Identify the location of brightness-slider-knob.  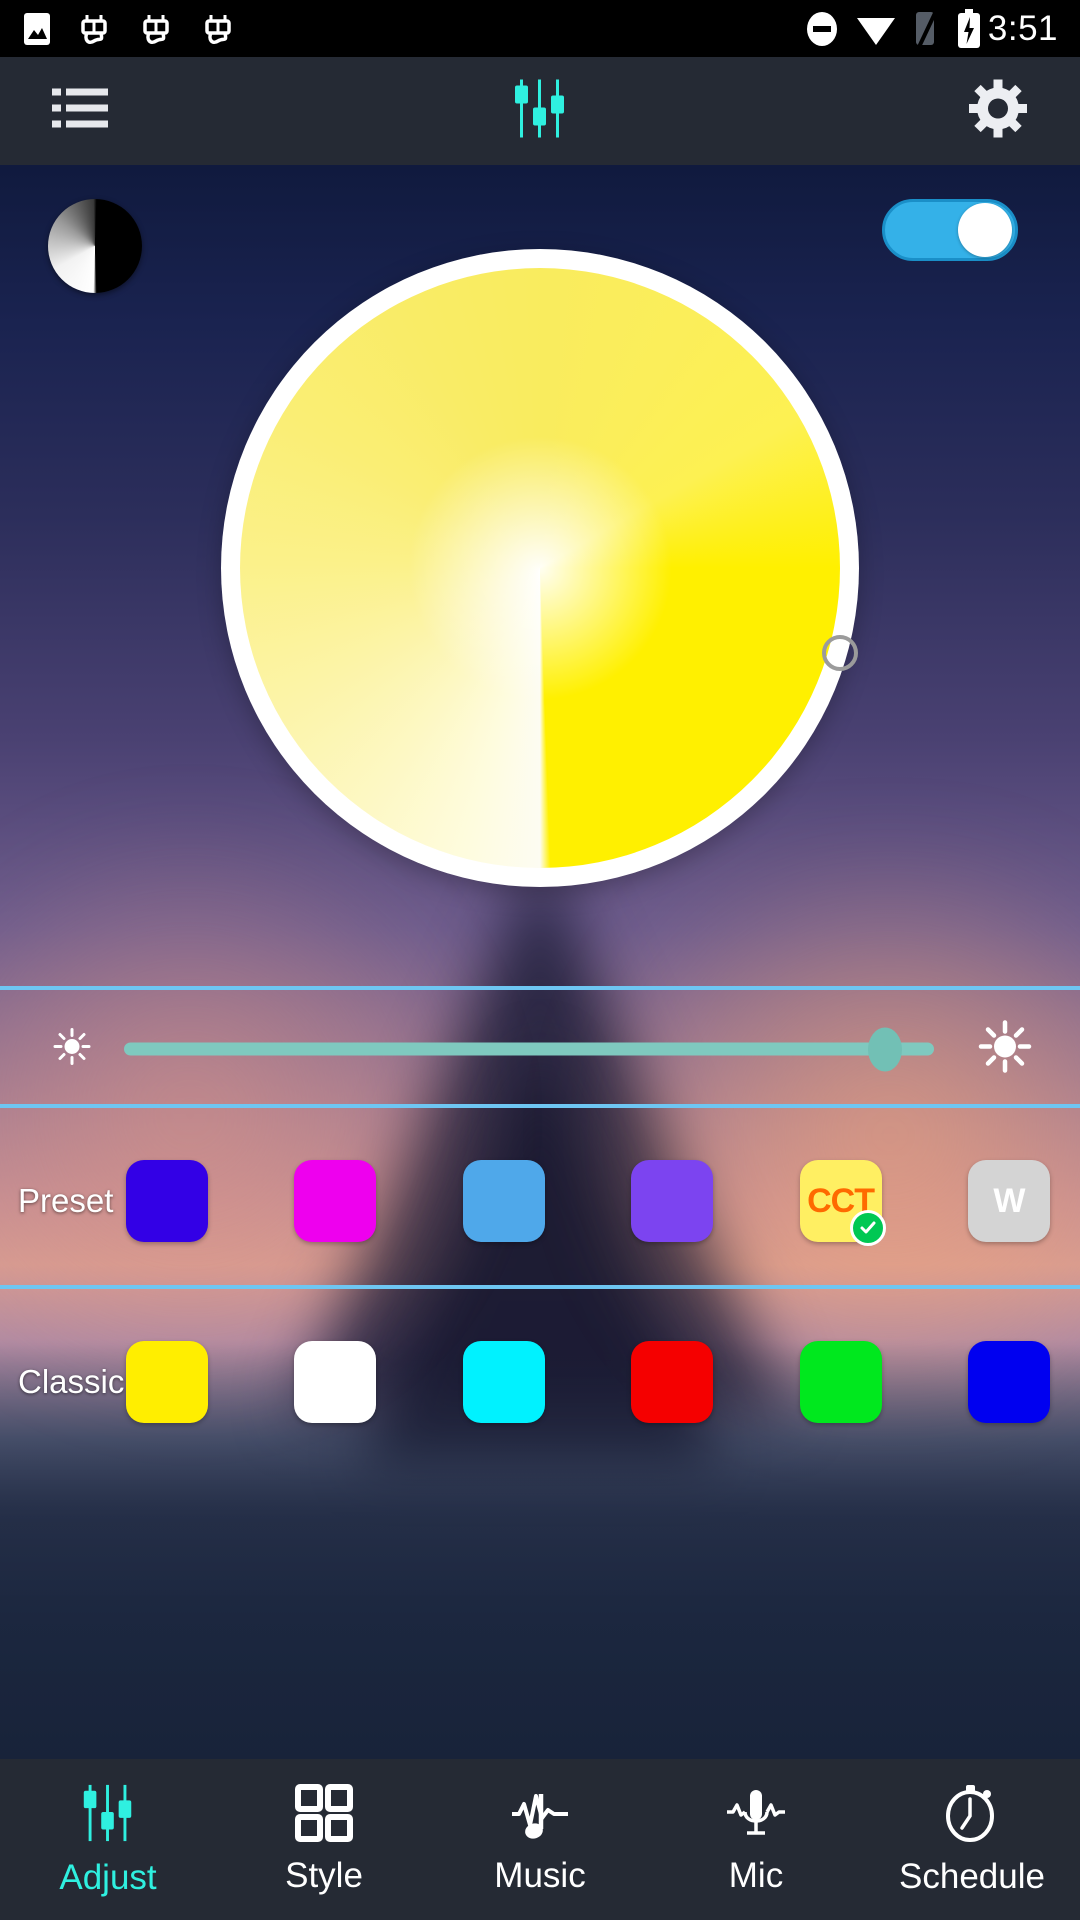
(885, 1049).